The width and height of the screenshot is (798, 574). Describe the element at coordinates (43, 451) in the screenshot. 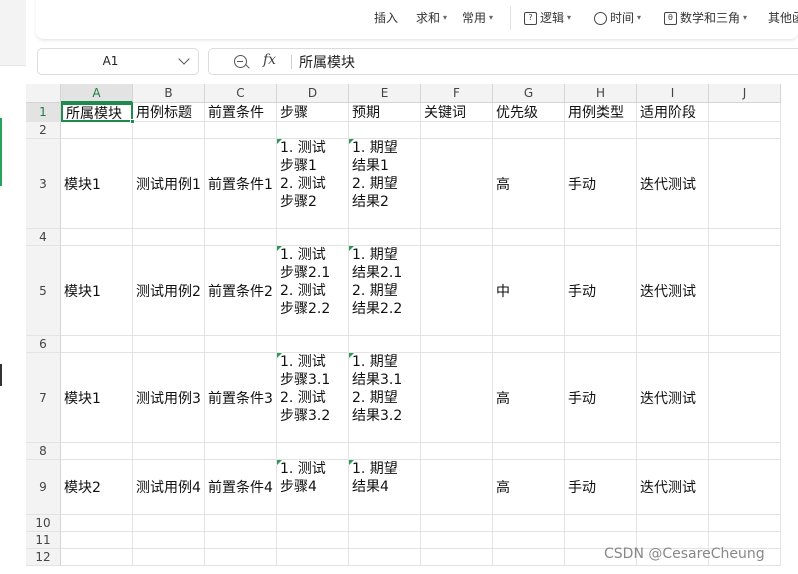

I see `row-header-8: 8` at that location.